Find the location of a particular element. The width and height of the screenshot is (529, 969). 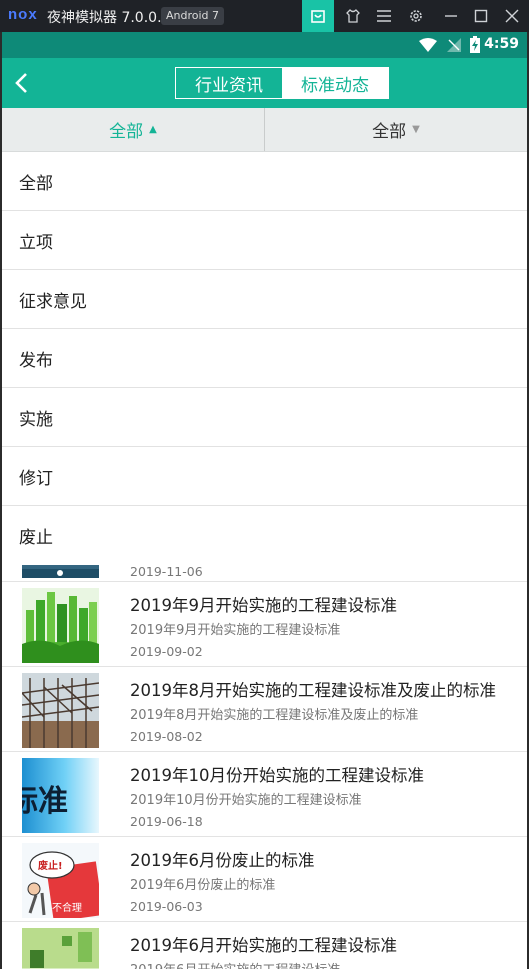

news-title: 2019年6月开始实施的工程建设标准 is located at coordinates (263, 945).